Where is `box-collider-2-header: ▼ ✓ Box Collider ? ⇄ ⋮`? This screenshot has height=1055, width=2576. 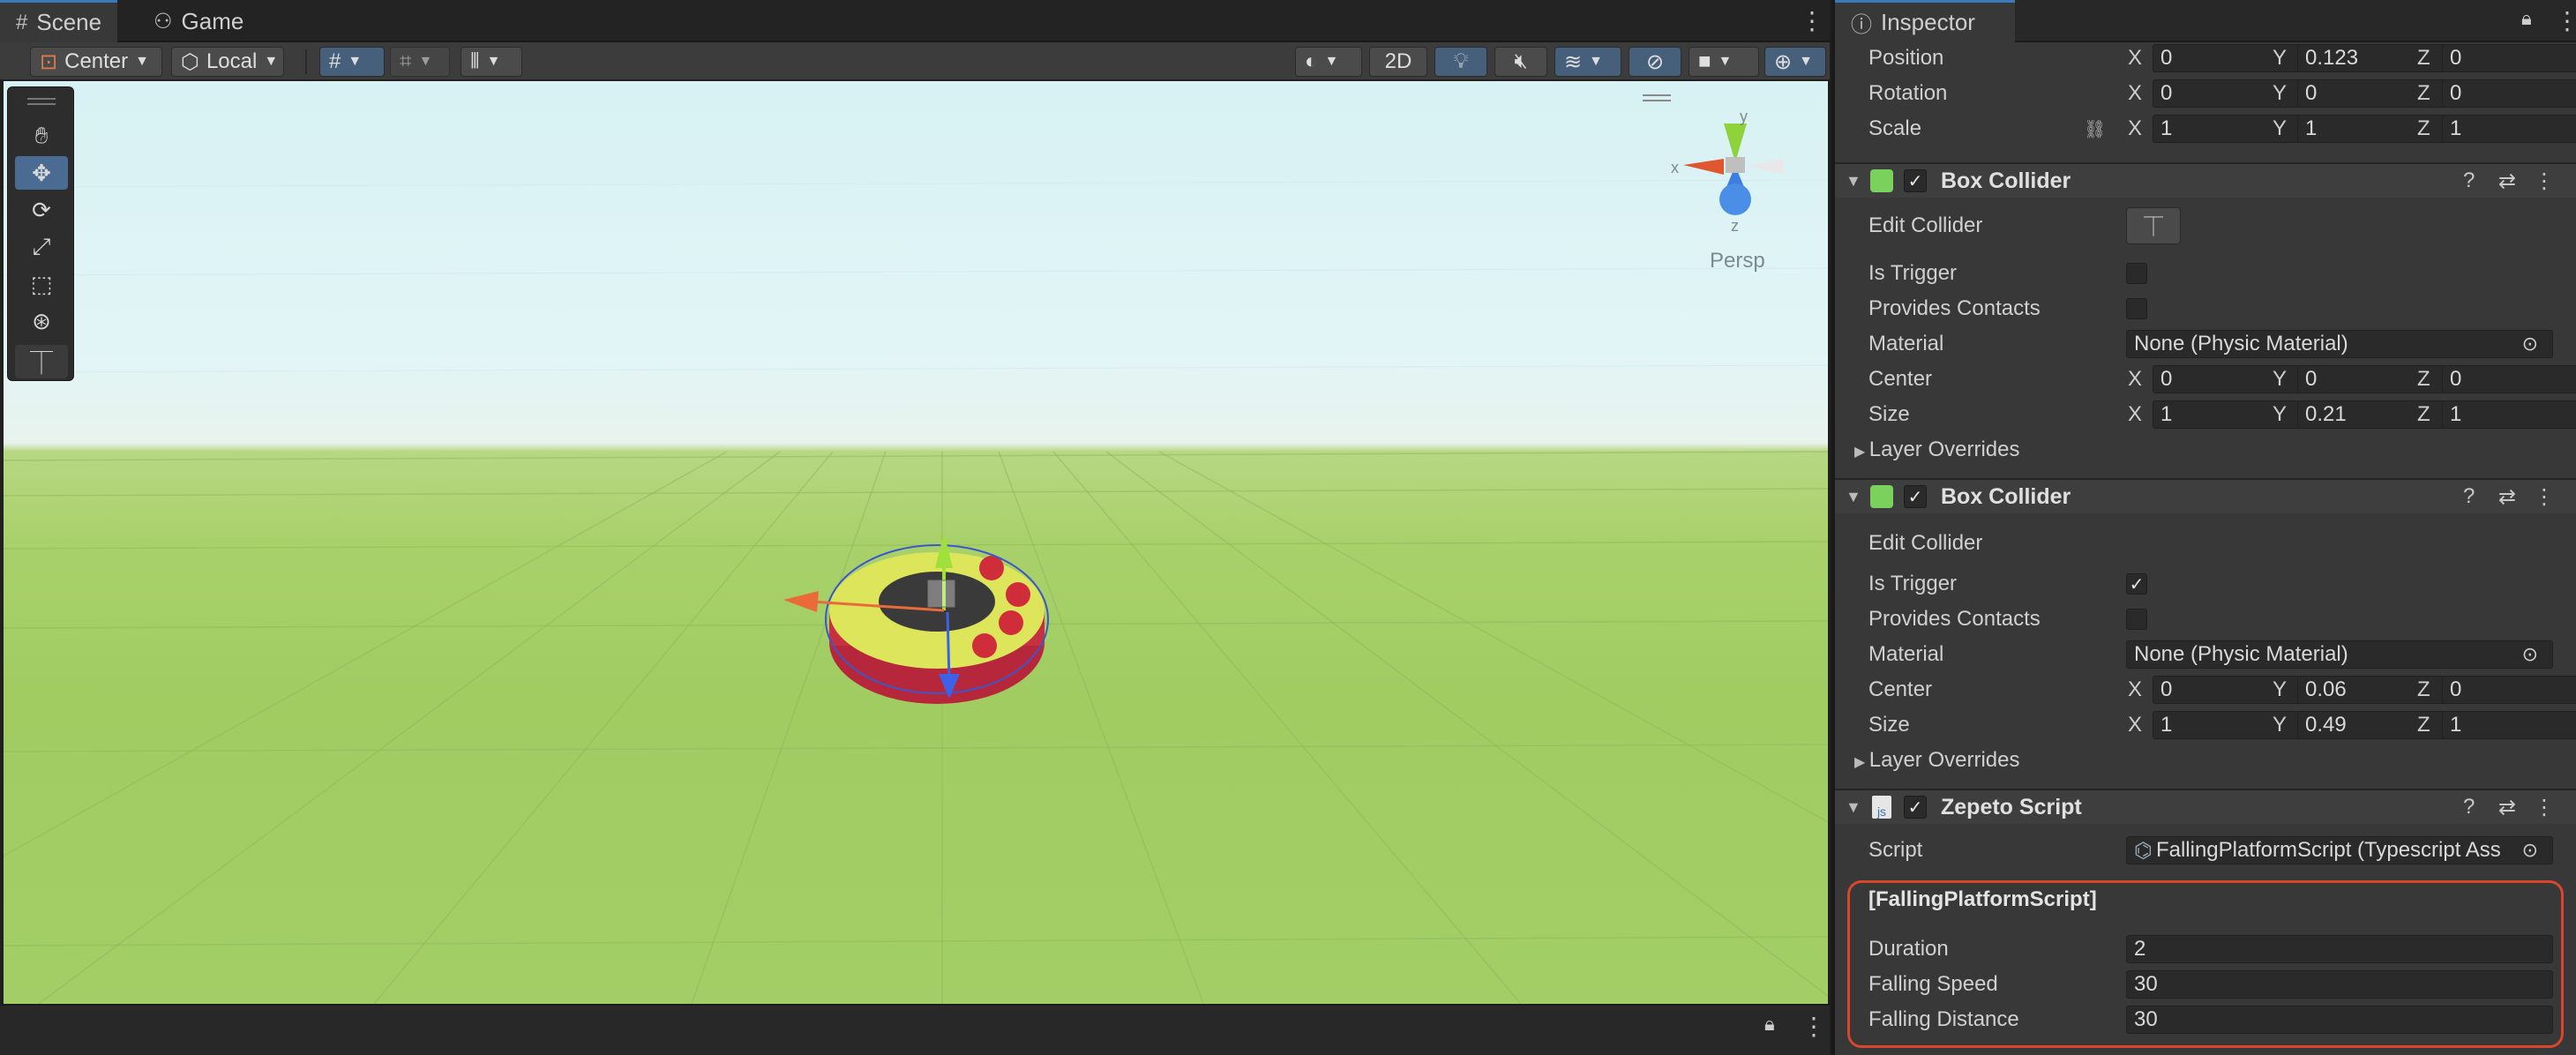
box-collider-2-header: ▼ ✓ Box Collider ? ⇄ ⋮ is located at coordinates (2205, 495).